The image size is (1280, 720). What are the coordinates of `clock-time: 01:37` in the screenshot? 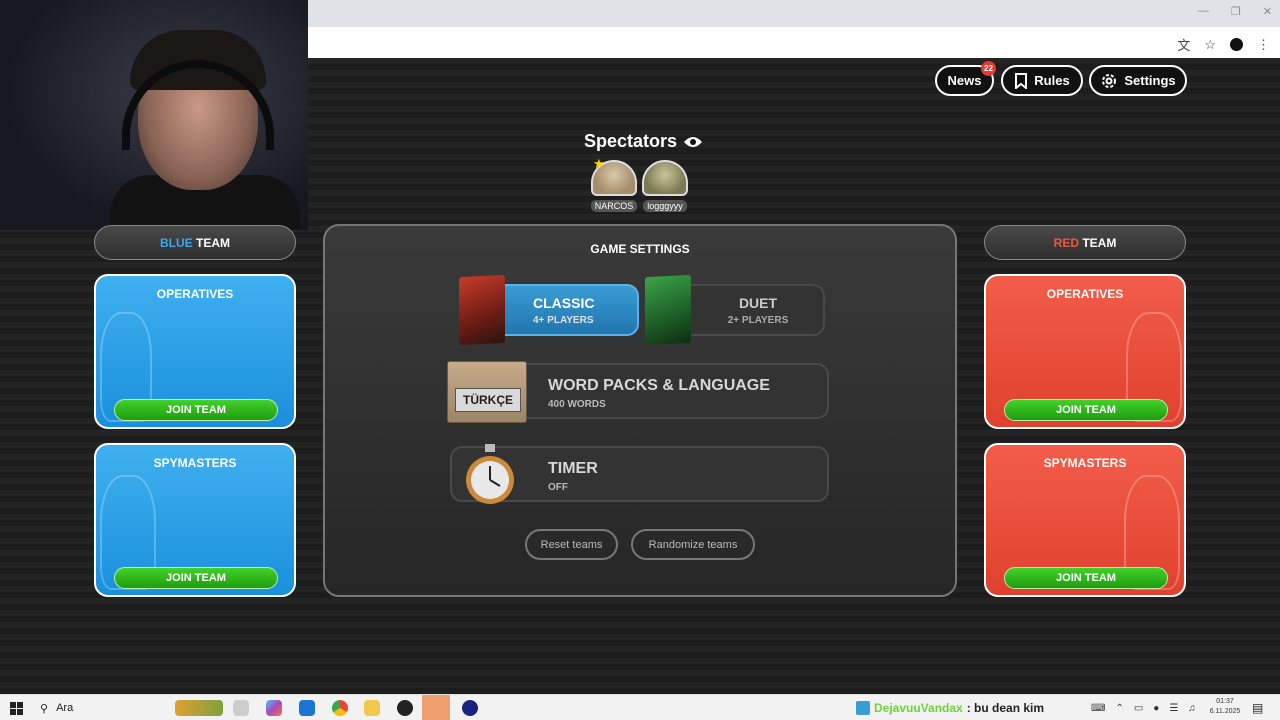 It's located at (1225, 701).